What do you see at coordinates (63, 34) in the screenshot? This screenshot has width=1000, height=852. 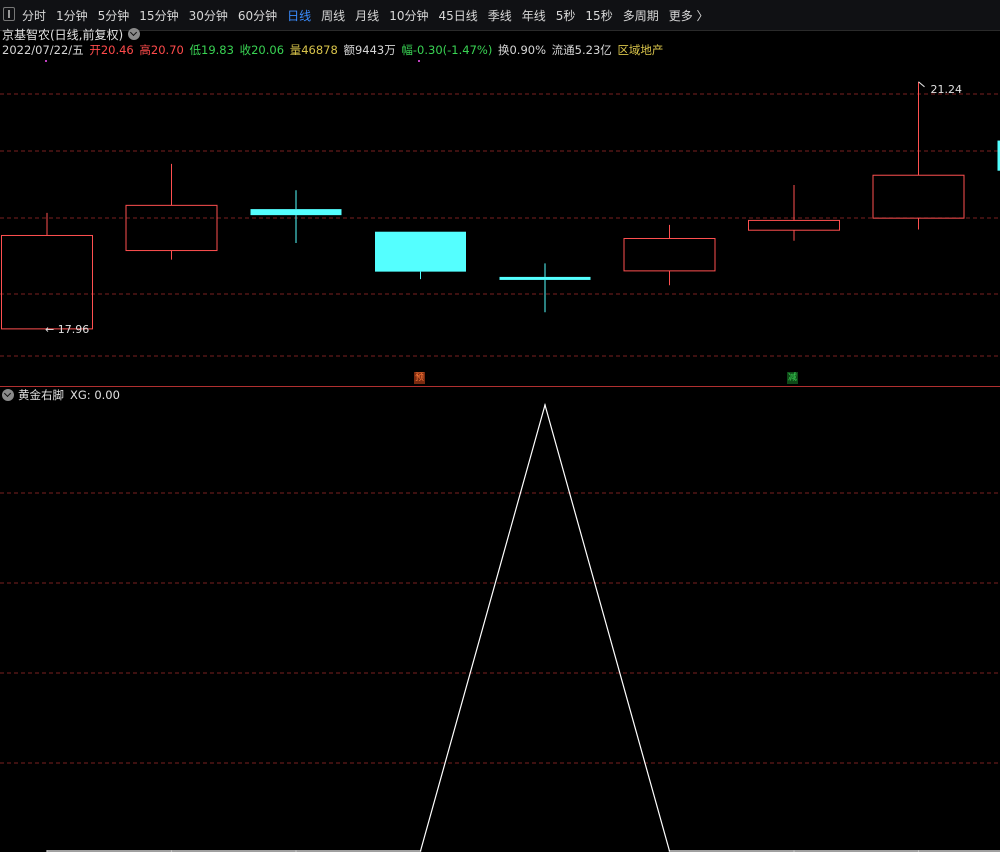 I see `stock-title: 京基智农(日线,前复权)` at bounding box center [63, 34].